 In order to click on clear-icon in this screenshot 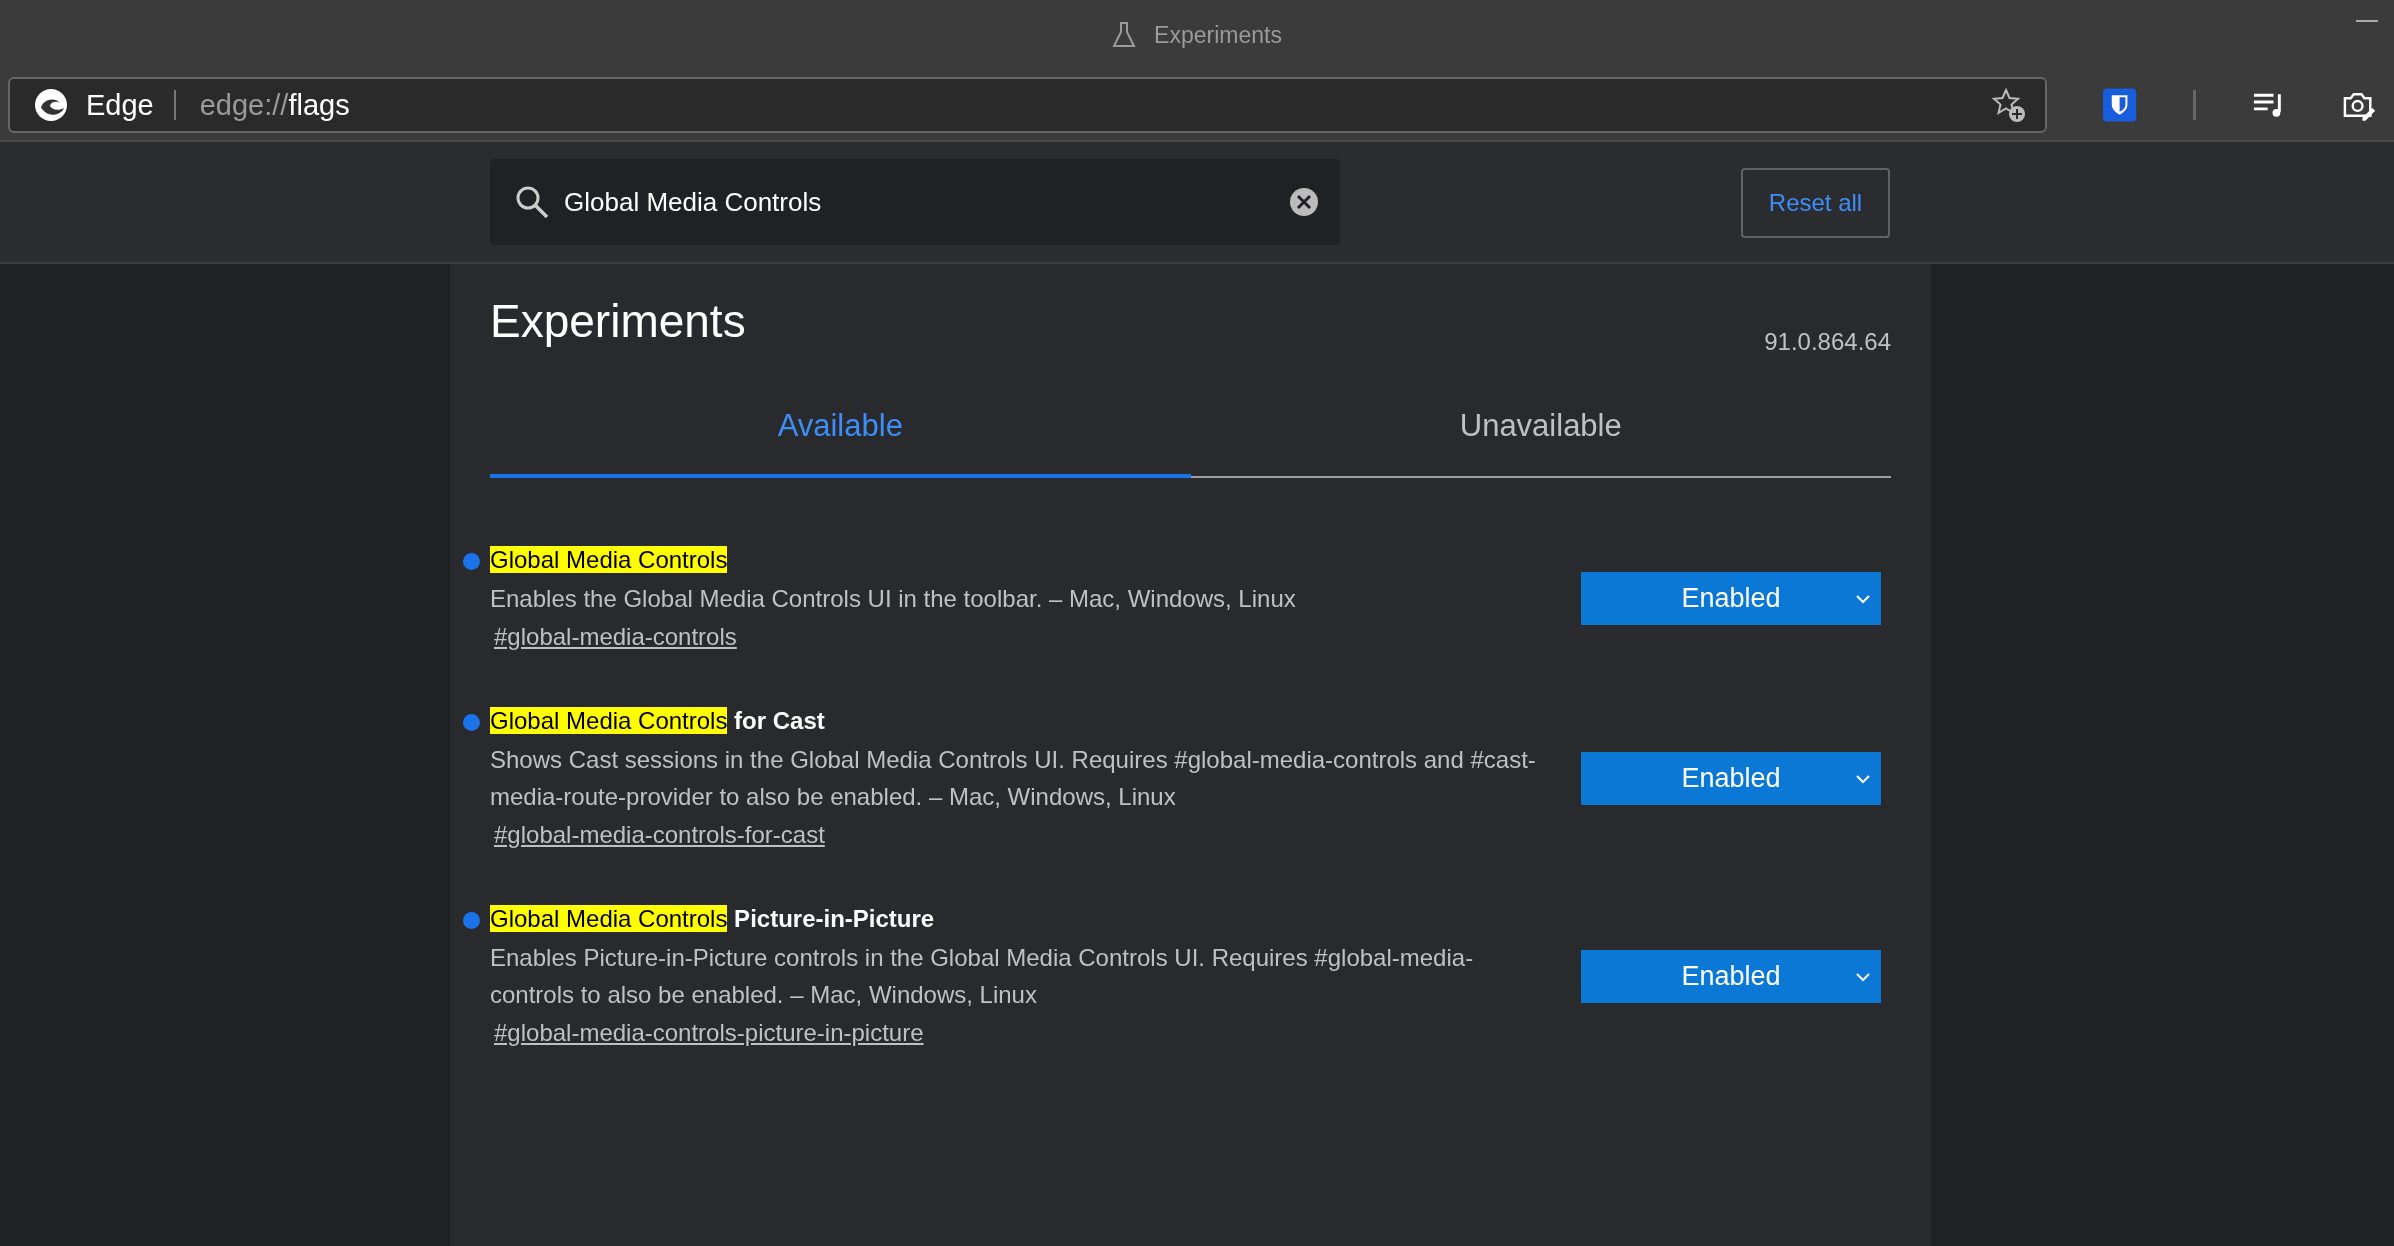, I will do `click(1304, 202)`.